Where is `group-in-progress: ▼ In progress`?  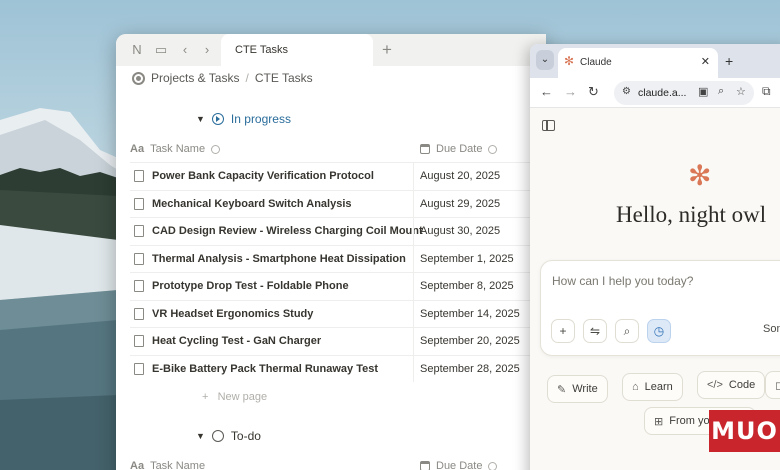
group-in-progress: ▼ In progress is located at coordinates (243, 119).